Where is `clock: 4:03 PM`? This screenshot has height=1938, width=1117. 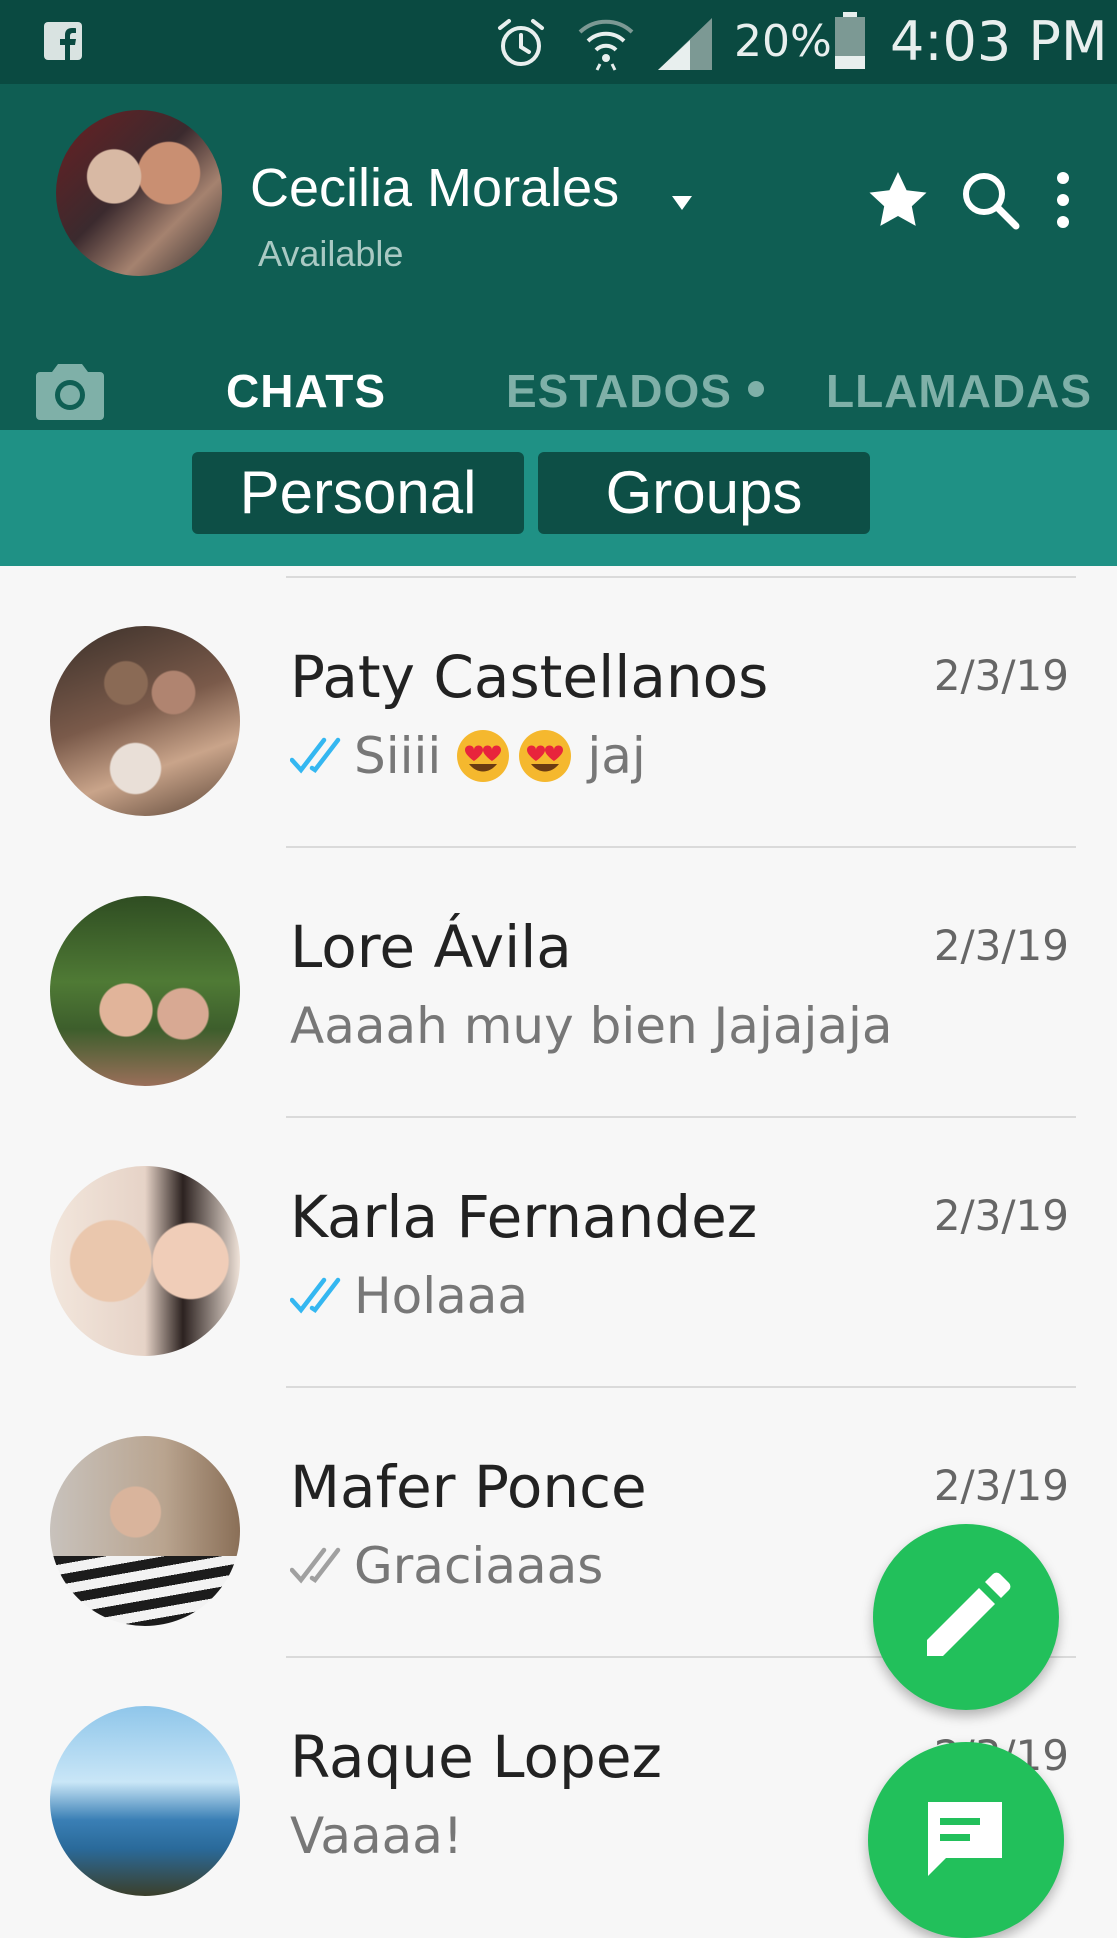
clock: 4:03 PM is located at coordinates (999, 41).